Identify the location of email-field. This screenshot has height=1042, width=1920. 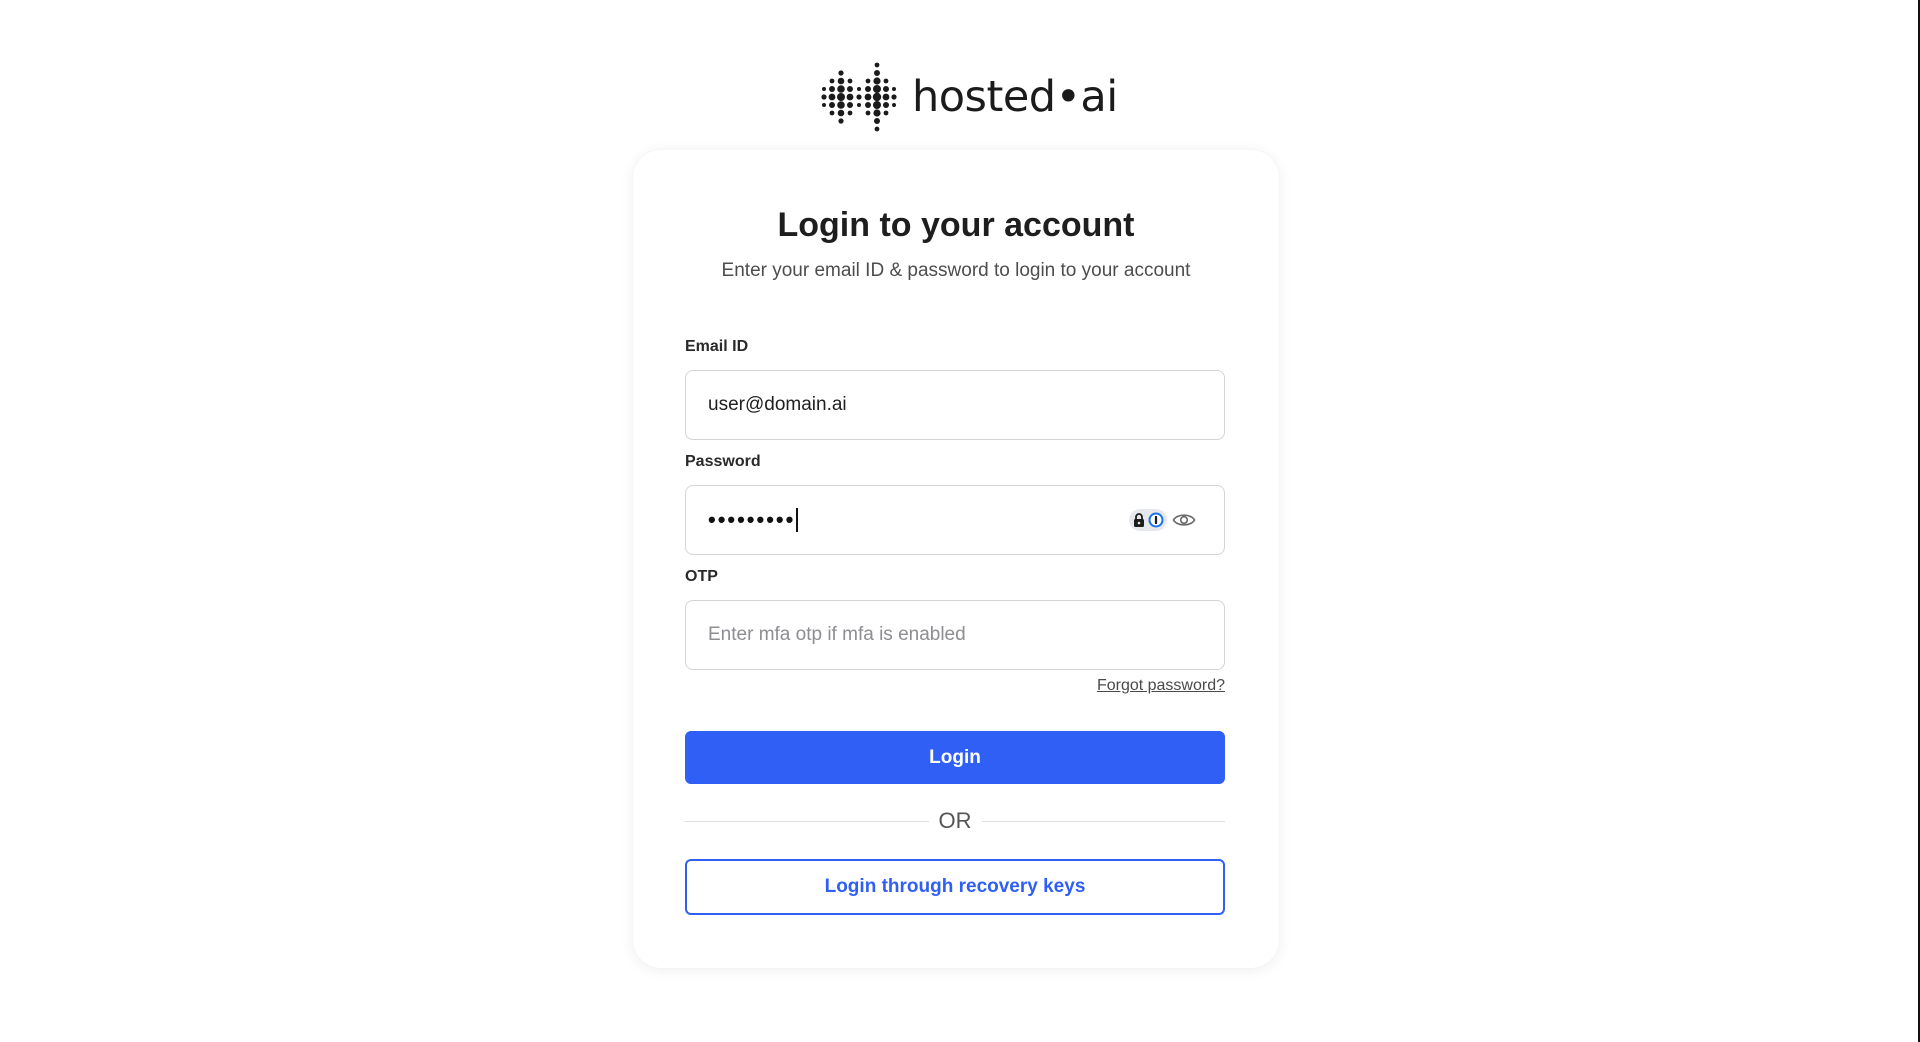
(928, 405).